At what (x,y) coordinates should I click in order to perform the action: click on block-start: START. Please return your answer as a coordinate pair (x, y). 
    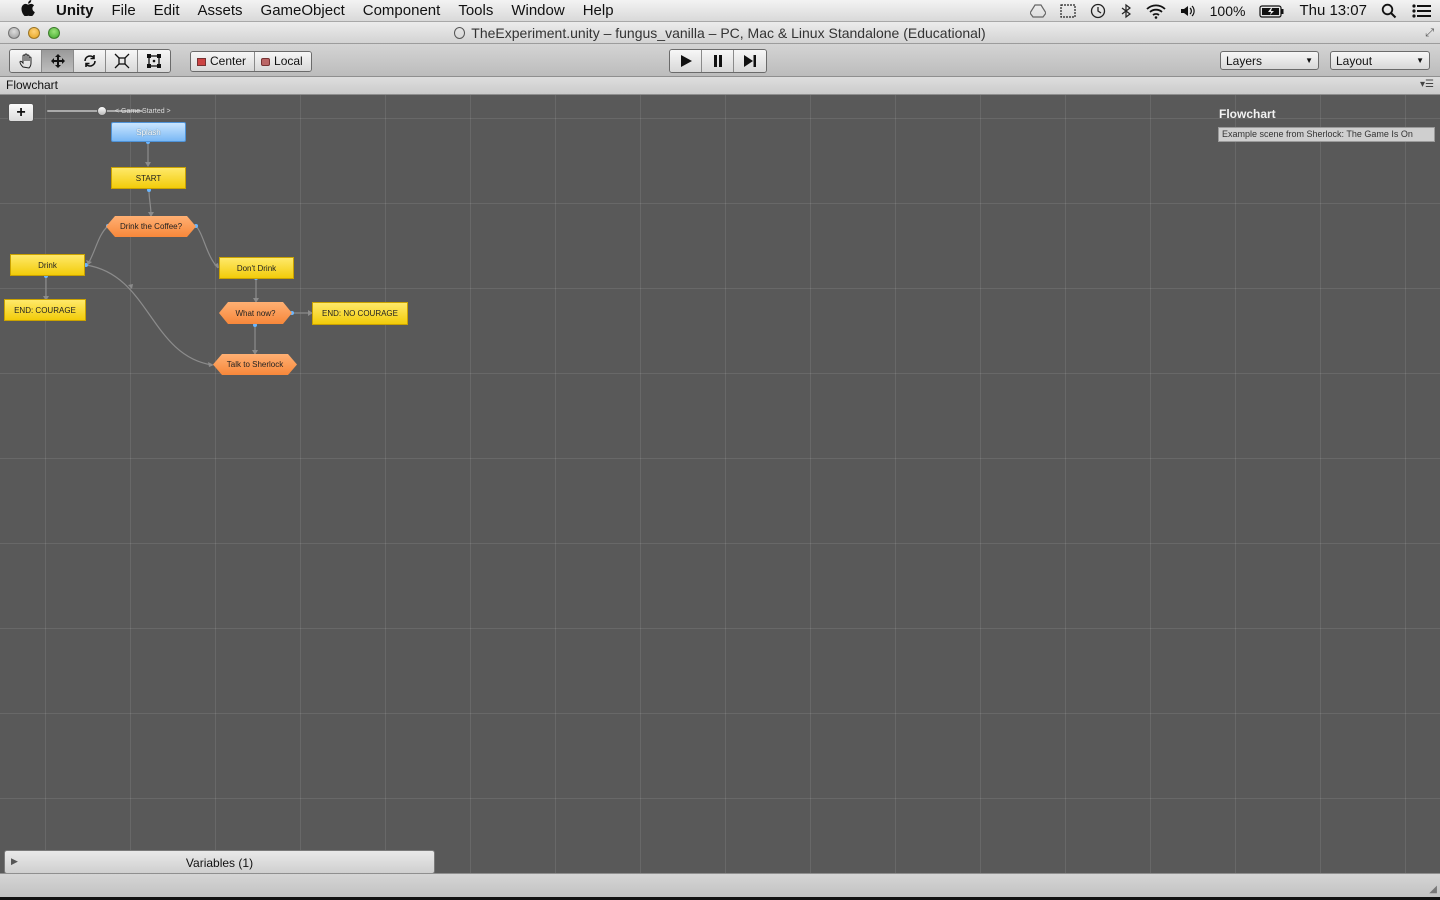
    Looking at the image, I should click on (148, 178).